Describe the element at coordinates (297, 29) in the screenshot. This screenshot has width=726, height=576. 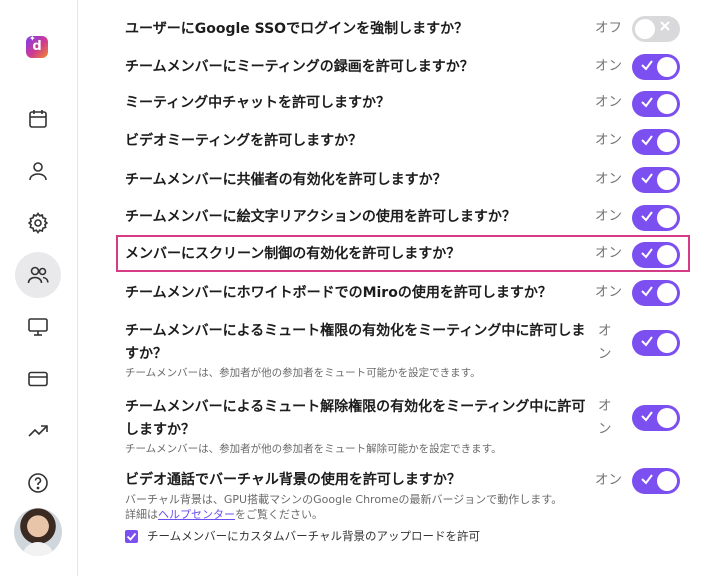
I see `setting-question: ユーザーにGoogle SSOでログインを強制しますか？` at that location.